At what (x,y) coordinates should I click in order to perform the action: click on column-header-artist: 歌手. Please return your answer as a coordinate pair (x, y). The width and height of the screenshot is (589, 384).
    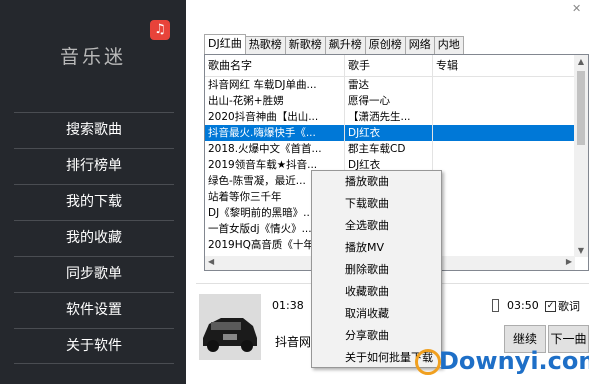
    Looking at the image, I should click on (389, 65).